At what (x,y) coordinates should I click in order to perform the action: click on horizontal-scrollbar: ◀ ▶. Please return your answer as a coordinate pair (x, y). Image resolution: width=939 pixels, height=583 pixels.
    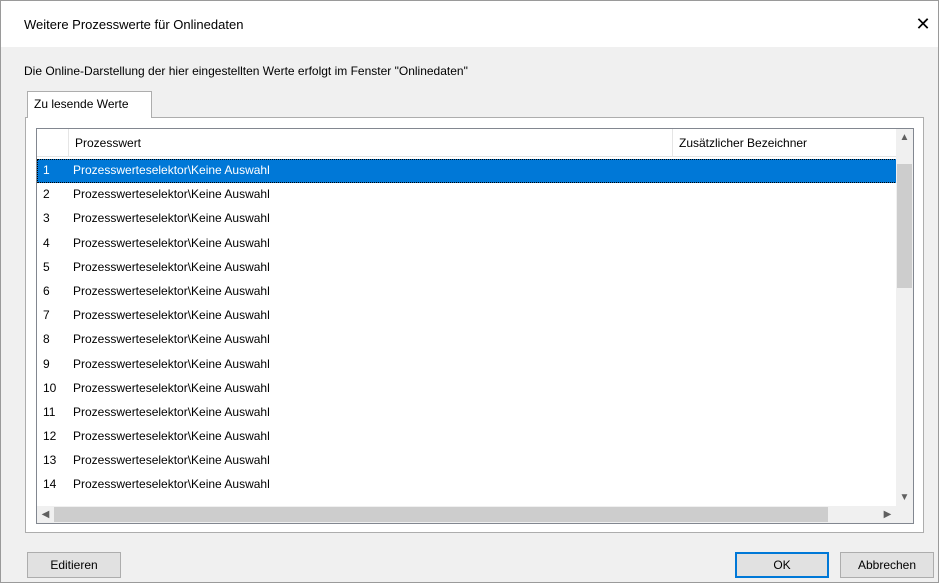
    Looking at the image, I should click on (475, 514).